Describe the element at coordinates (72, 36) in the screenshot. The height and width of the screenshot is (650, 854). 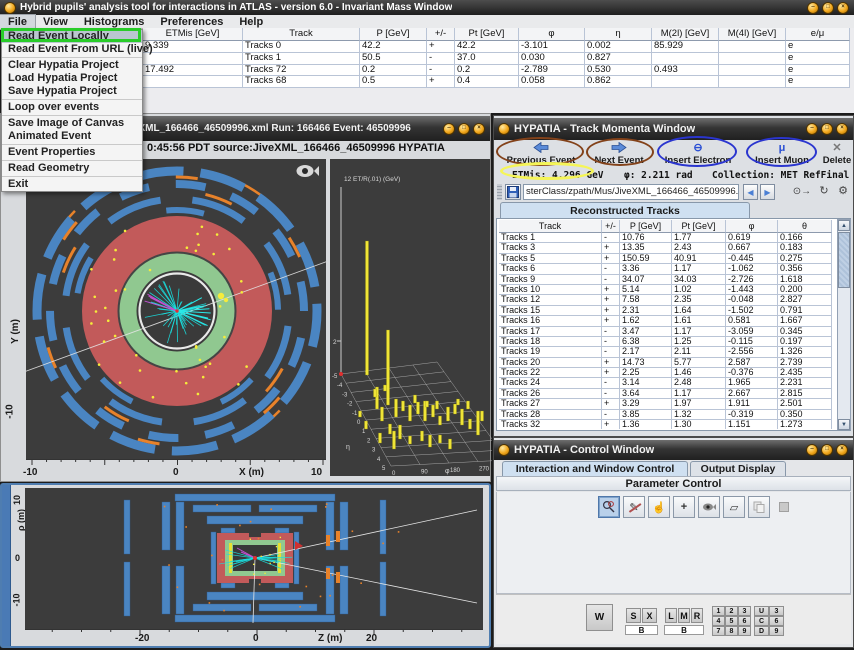
I see `file-menu-item-read-event-locally: Read Event Locally` at that location.